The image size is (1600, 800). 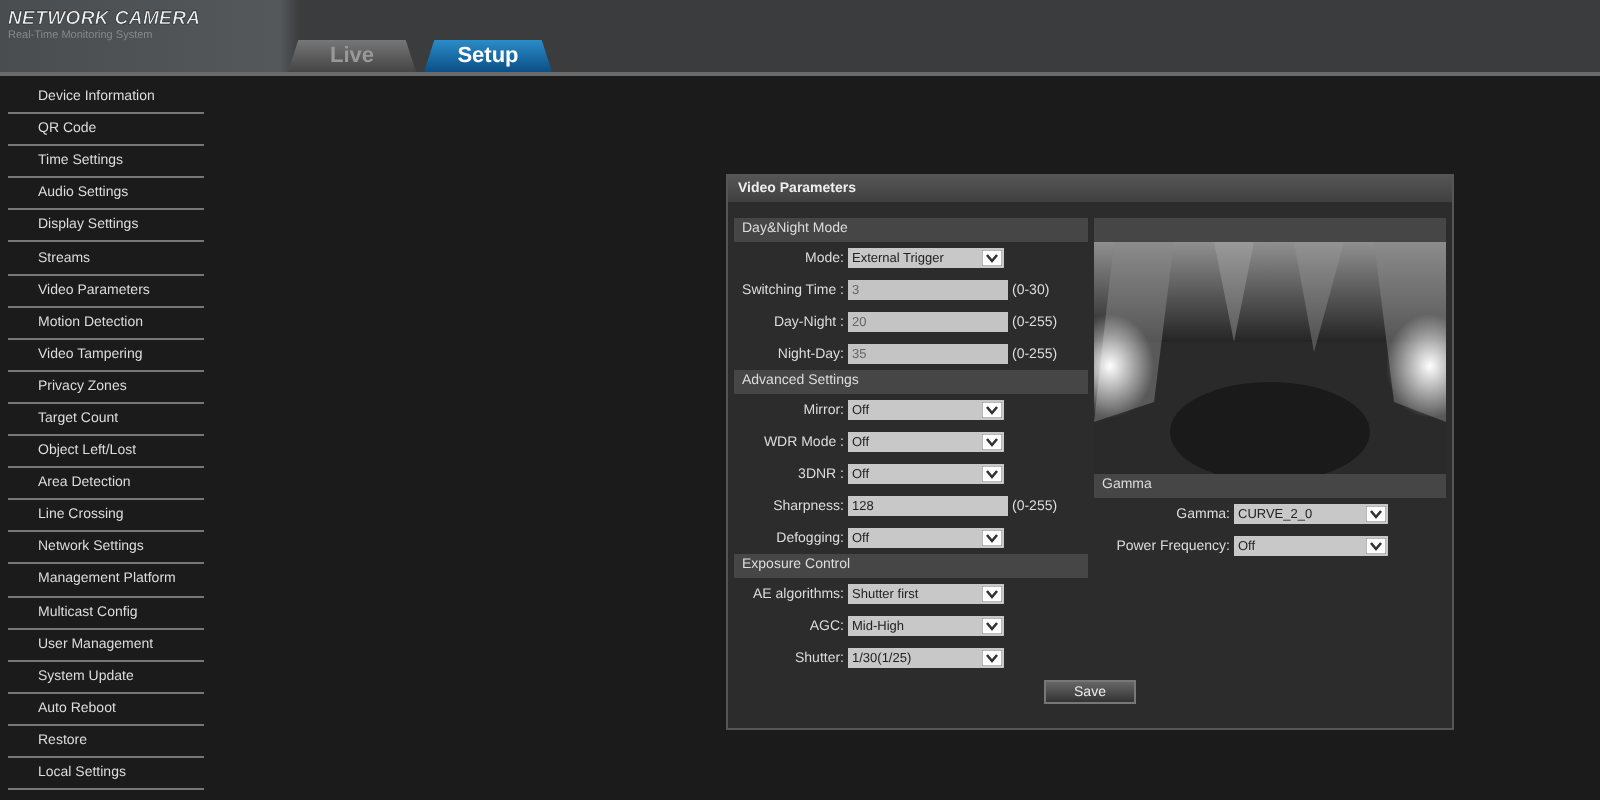 What do you see at coordinates (105, 19) in the screenshot?
I see `brand-title: NETWORK CAMERA` at bounding box center [105, 19].